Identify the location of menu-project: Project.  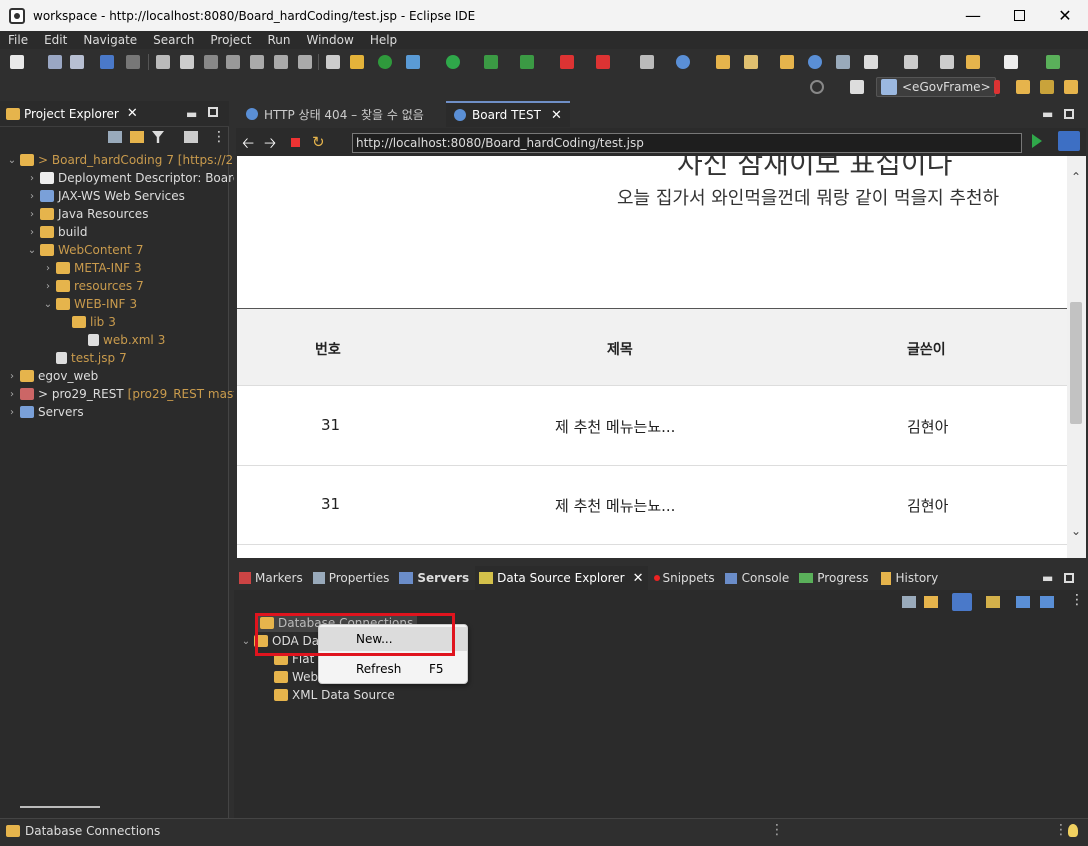
(230, 40).